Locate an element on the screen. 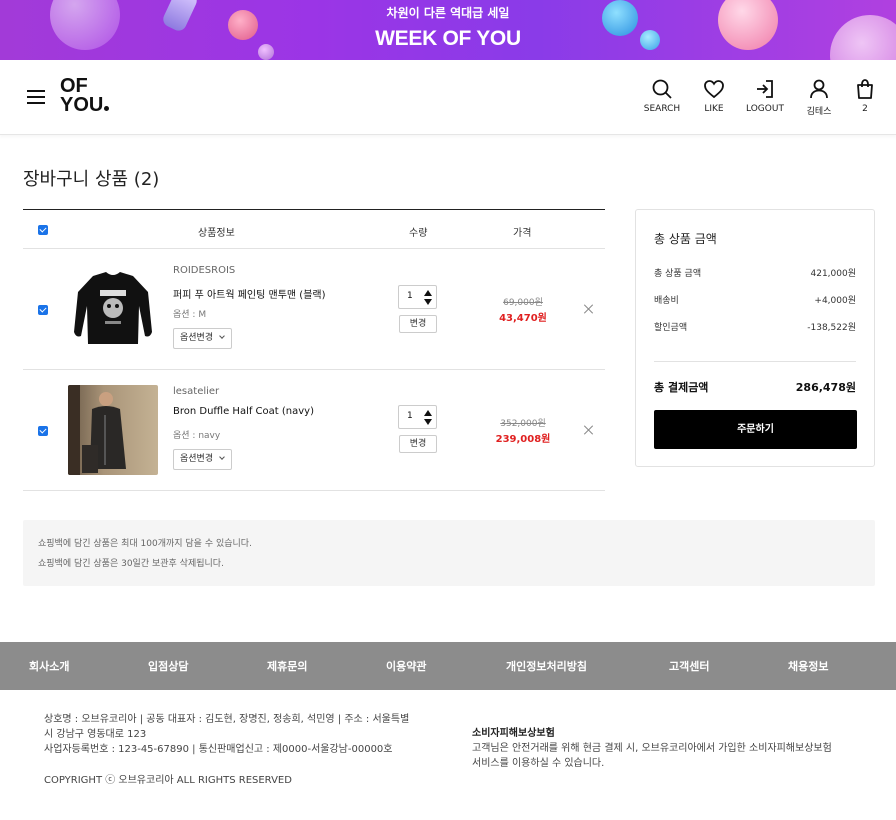  site-logo: OF YOU is located at coordinates (85, 96).